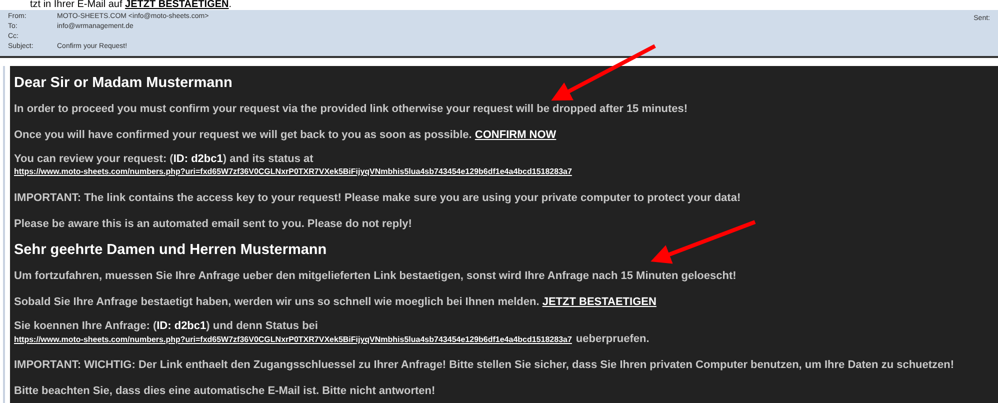 The image size is (998, 403). What do you see at coordinates (515, 135) in the screenshot?
I see `confirm-link: CONFIRM NOW` at bounding box center [515, 135].